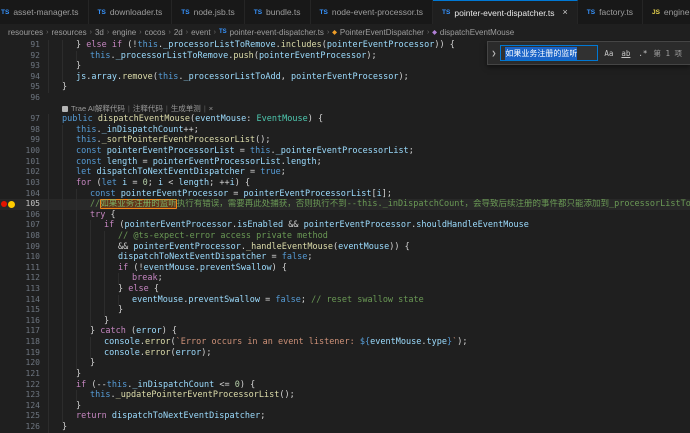 The width and height of the screenshot is (690, 433). What do you see at coordinates (345, 374) in the screenshot?
I see `code-line: 121}` at bounding box center [345, 374].